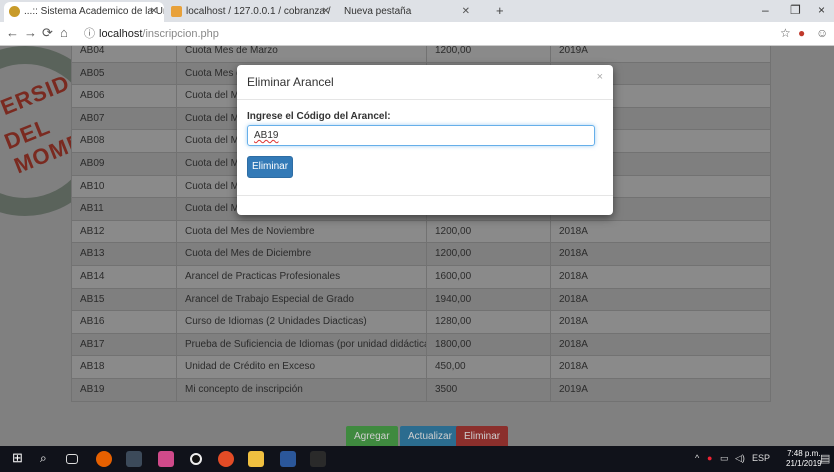 This screenshot has width=834, height=472. Describe the element at coordinates (804, 459) in the screenshot. I see `clock: 7:48 p.m. 21/1/2019` at that location.